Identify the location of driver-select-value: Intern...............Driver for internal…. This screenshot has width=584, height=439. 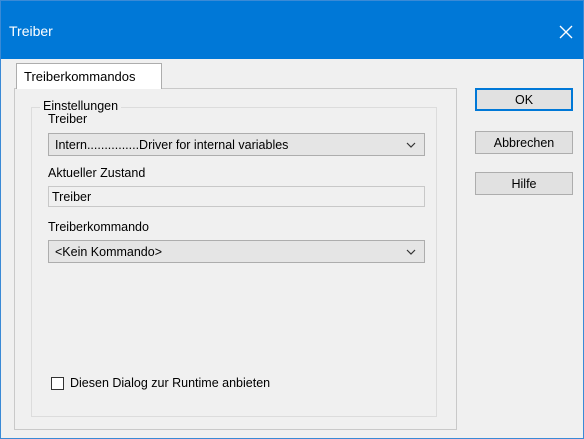
(172, 144).